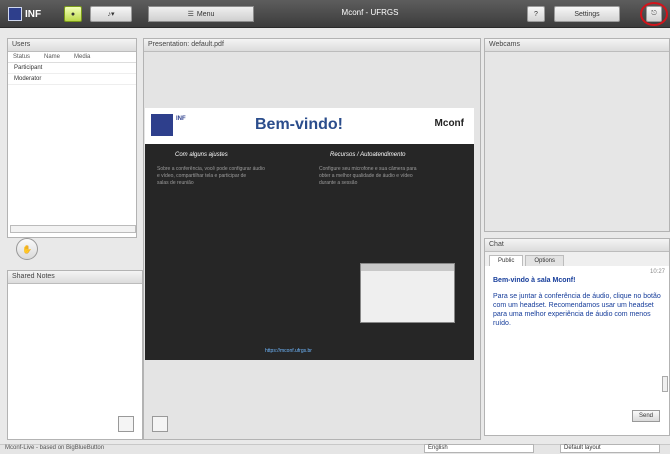 This screenshot has height=454, width=670. Describe the element at coordinates (75, 277) in the screenshot. I see `shared-notes-title: Shared Notes` at that location.